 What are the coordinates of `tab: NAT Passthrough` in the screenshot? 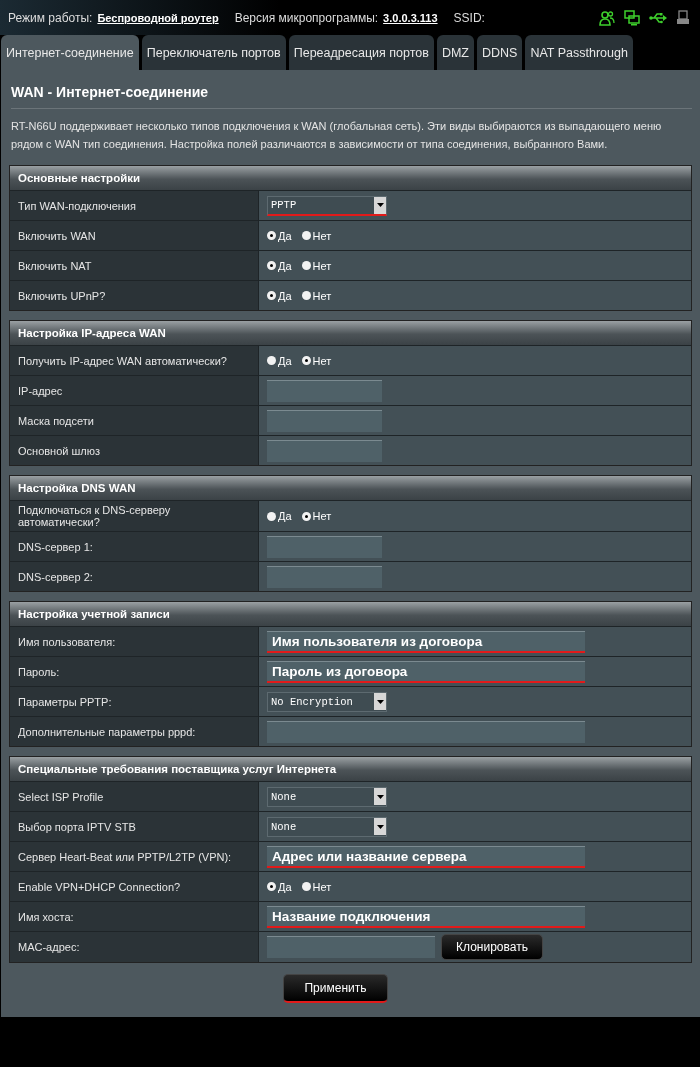 It's located at (579, 52).